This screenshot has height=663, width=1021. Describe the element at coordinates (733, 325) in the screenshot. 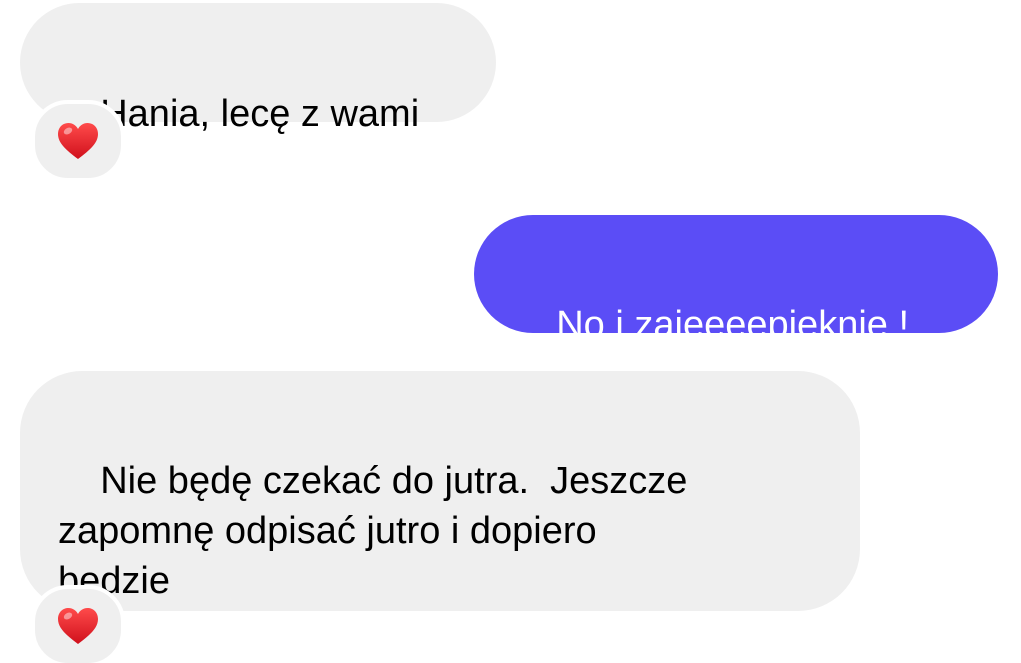

I see `message-text: No i zajeeeepieknie !` at that location.